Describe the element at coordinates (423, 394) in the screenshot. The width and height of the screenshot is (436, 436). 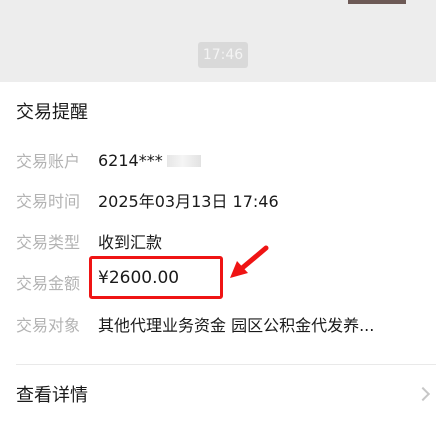
I see `chevron-right-icon` at that location.